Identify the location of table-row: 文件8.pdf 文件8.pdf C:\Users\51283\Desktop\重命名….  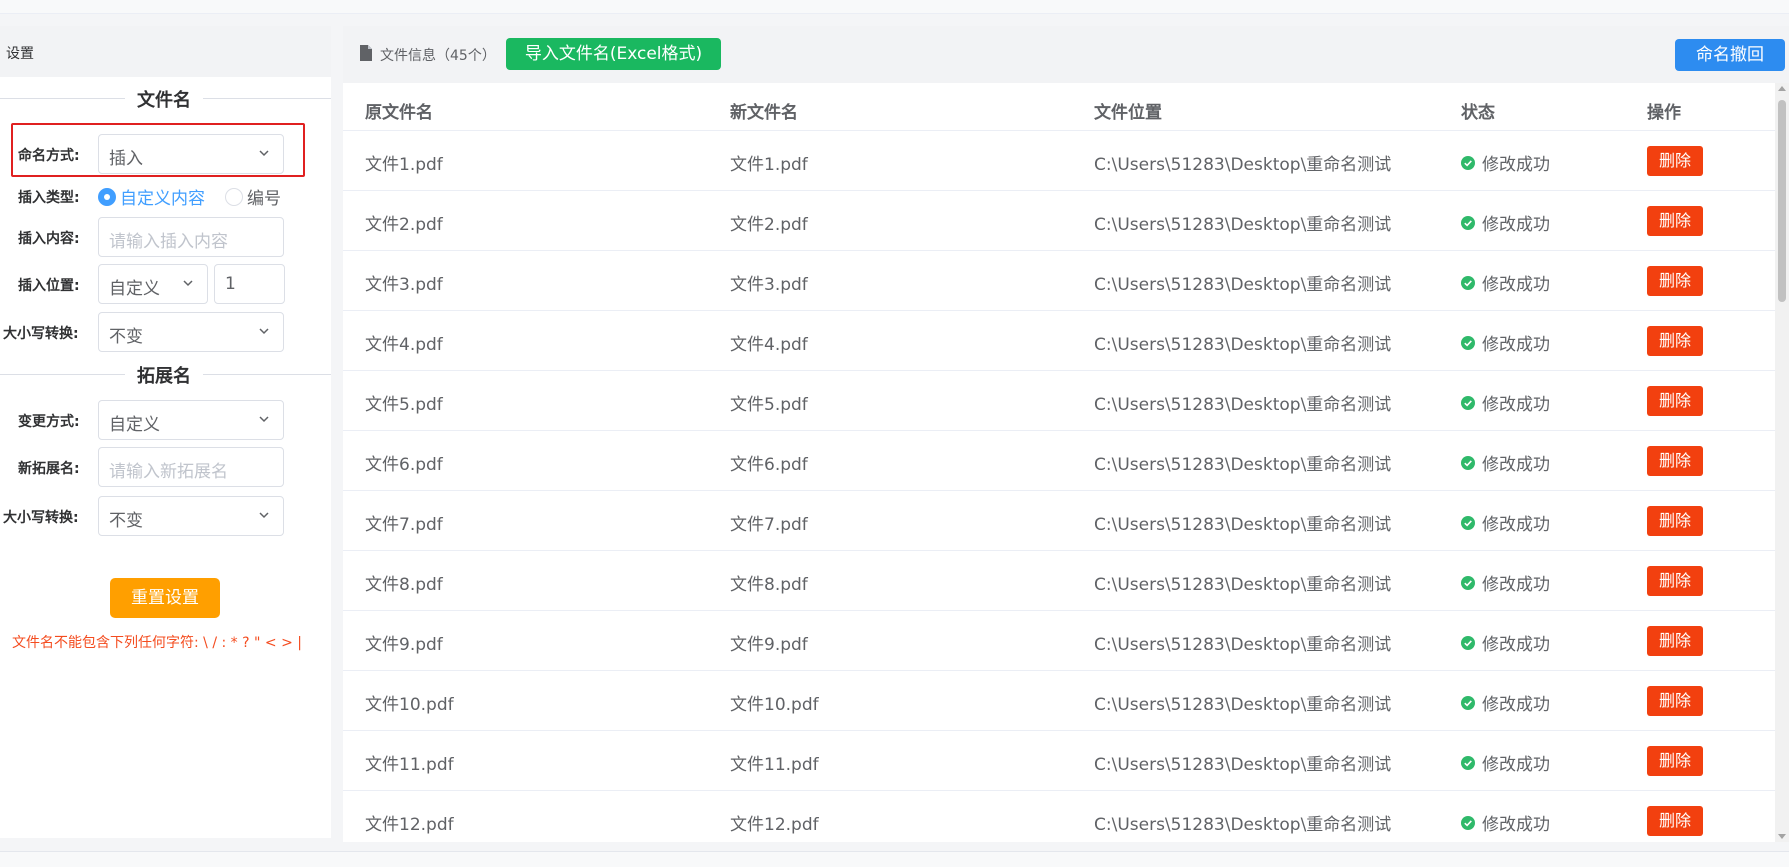
(1059, 581).